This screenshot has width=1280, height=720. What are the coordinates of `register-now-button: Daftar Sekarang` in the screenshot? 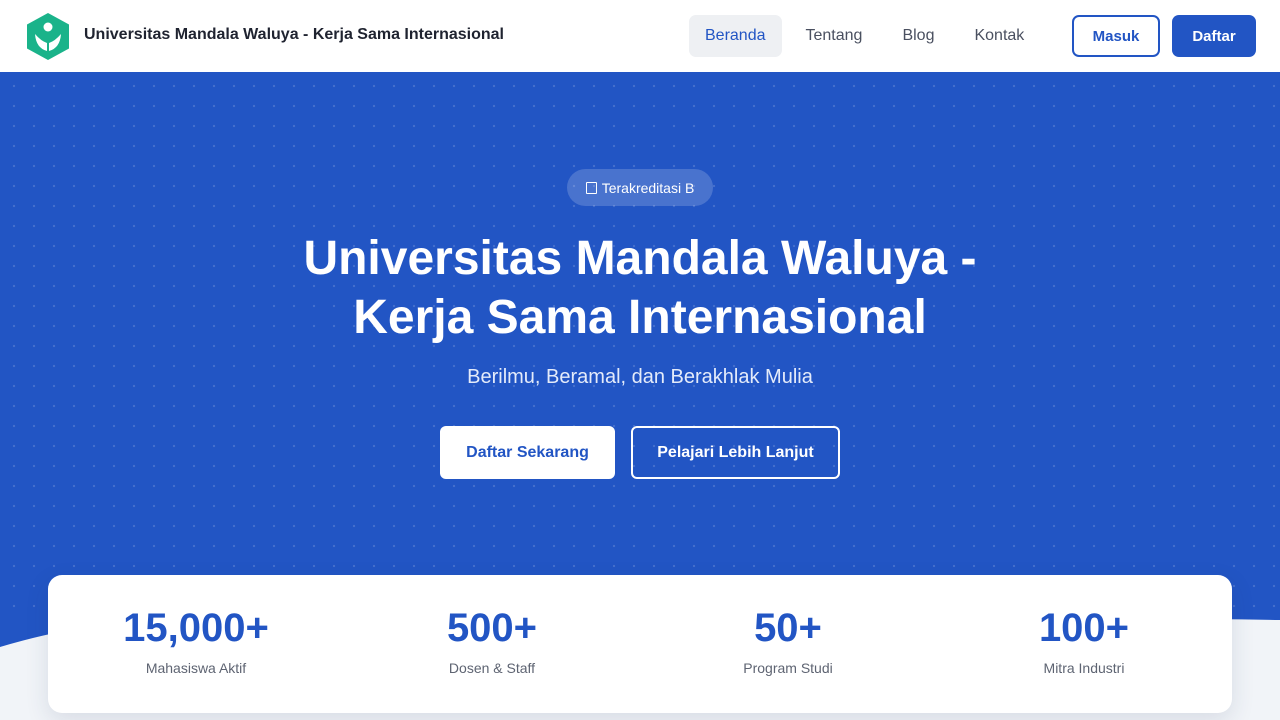 It's located at (527, 452).